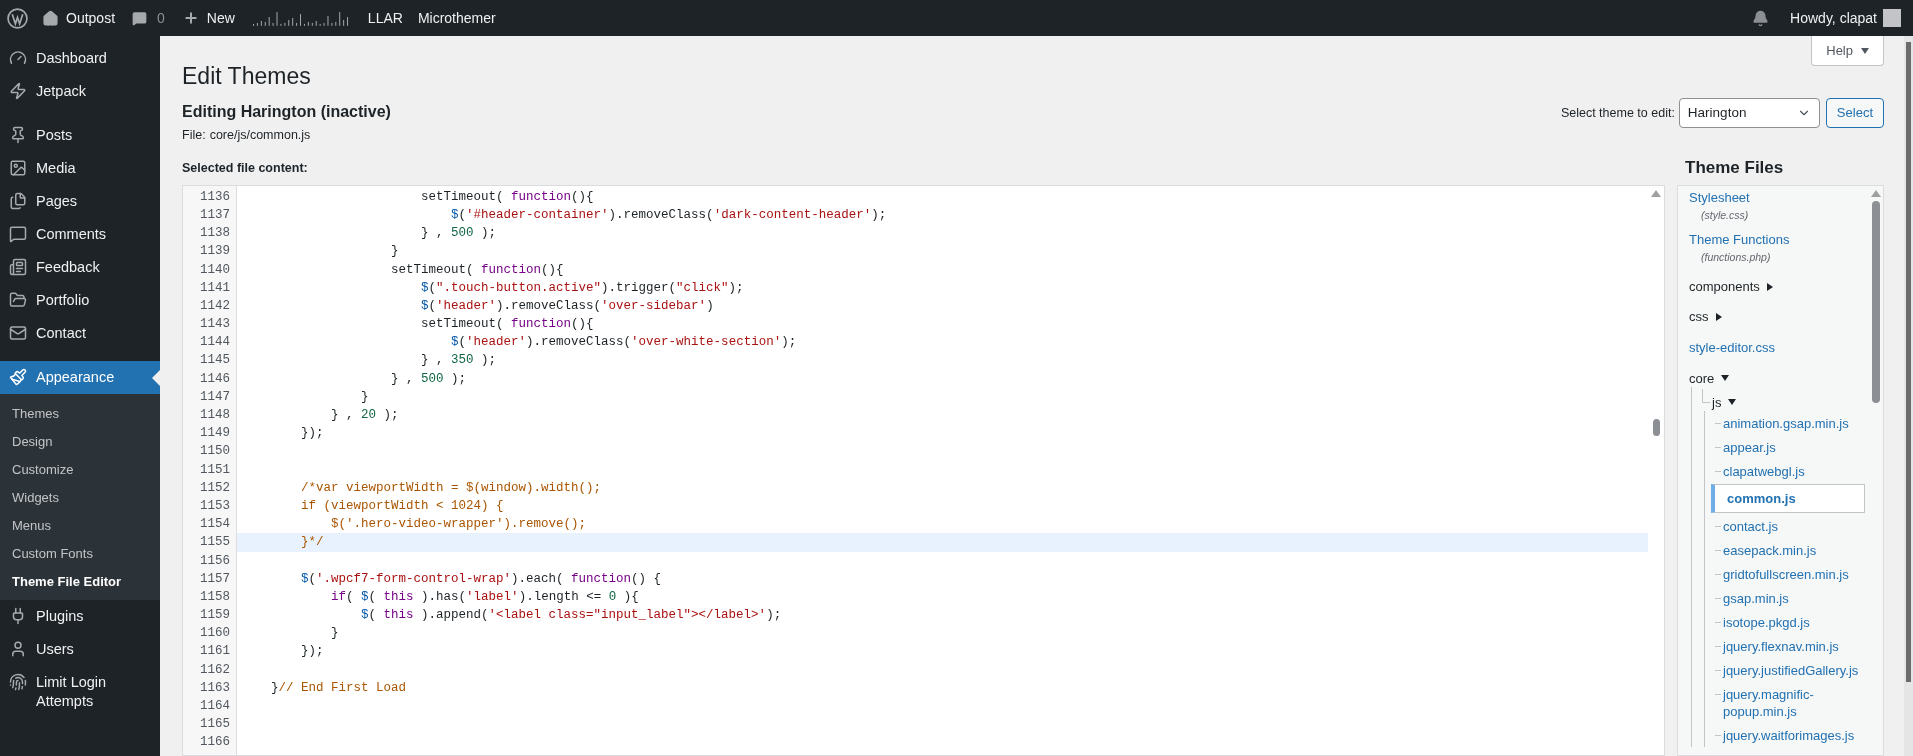 This screenshot has width=1913, height=756. I want to click on code-line: $('#header-container').removeClass('dark-content-header');, so click(668, 214).